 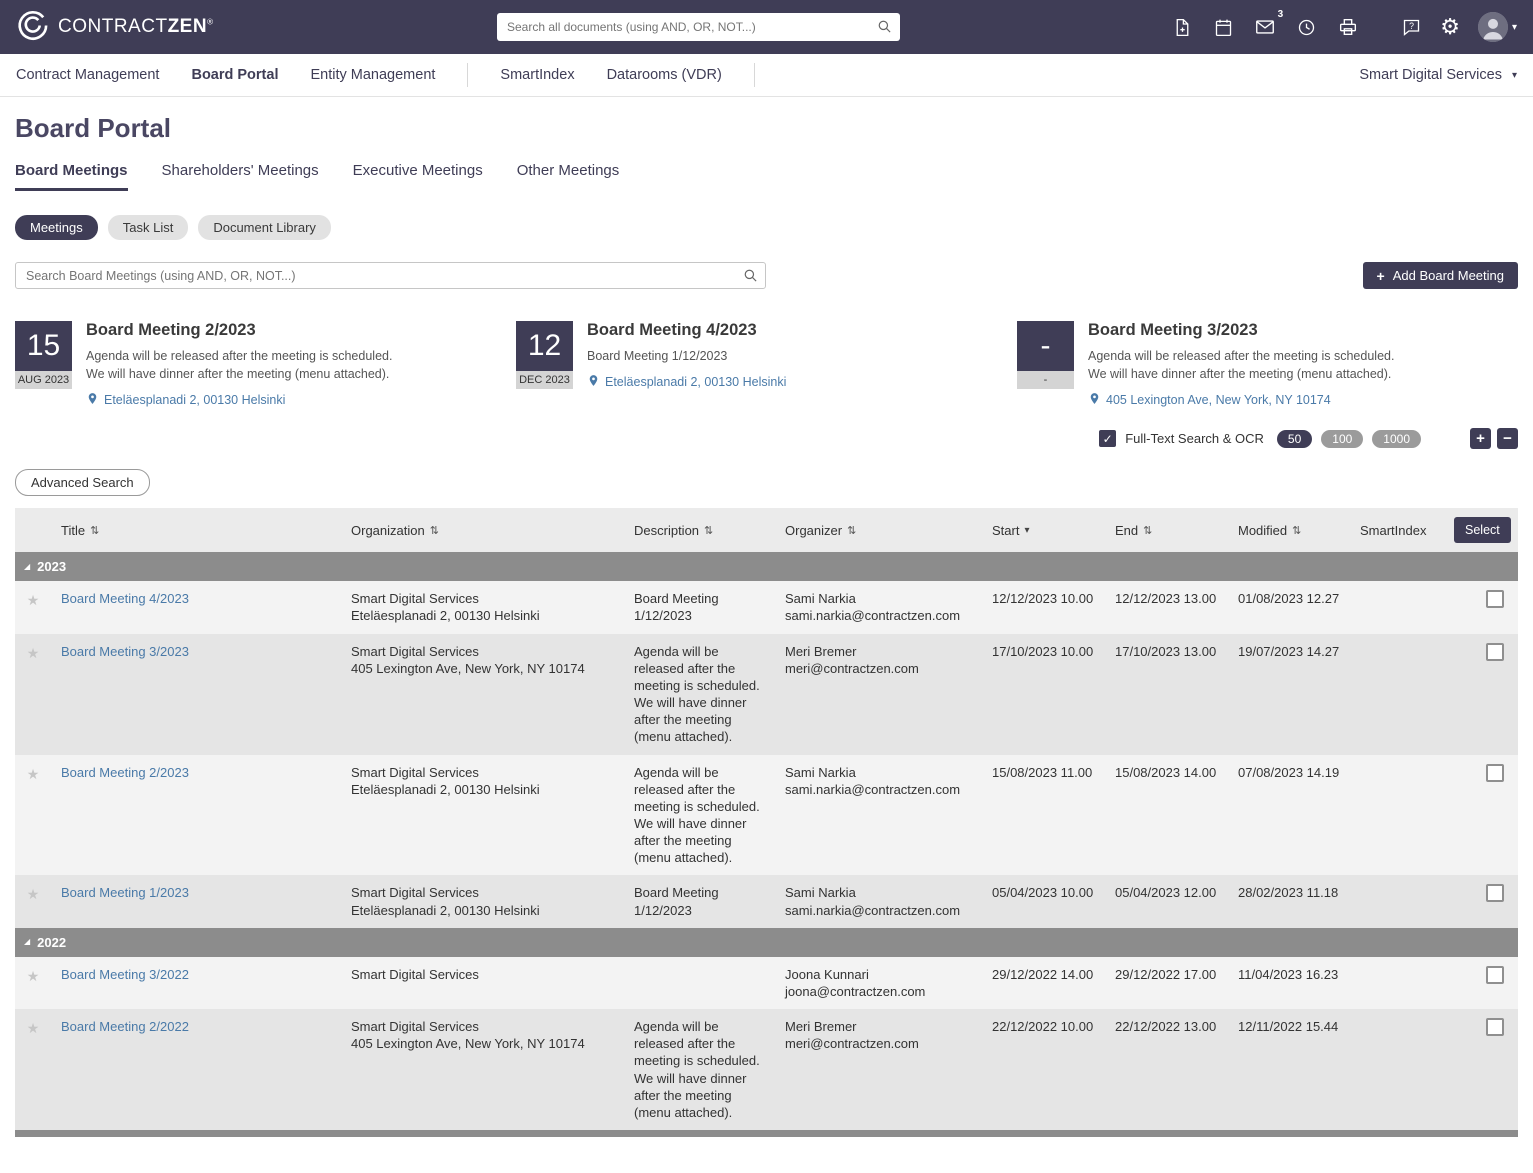 I want to click on column-label: SmartIndex, so click(x=1393, y=530).